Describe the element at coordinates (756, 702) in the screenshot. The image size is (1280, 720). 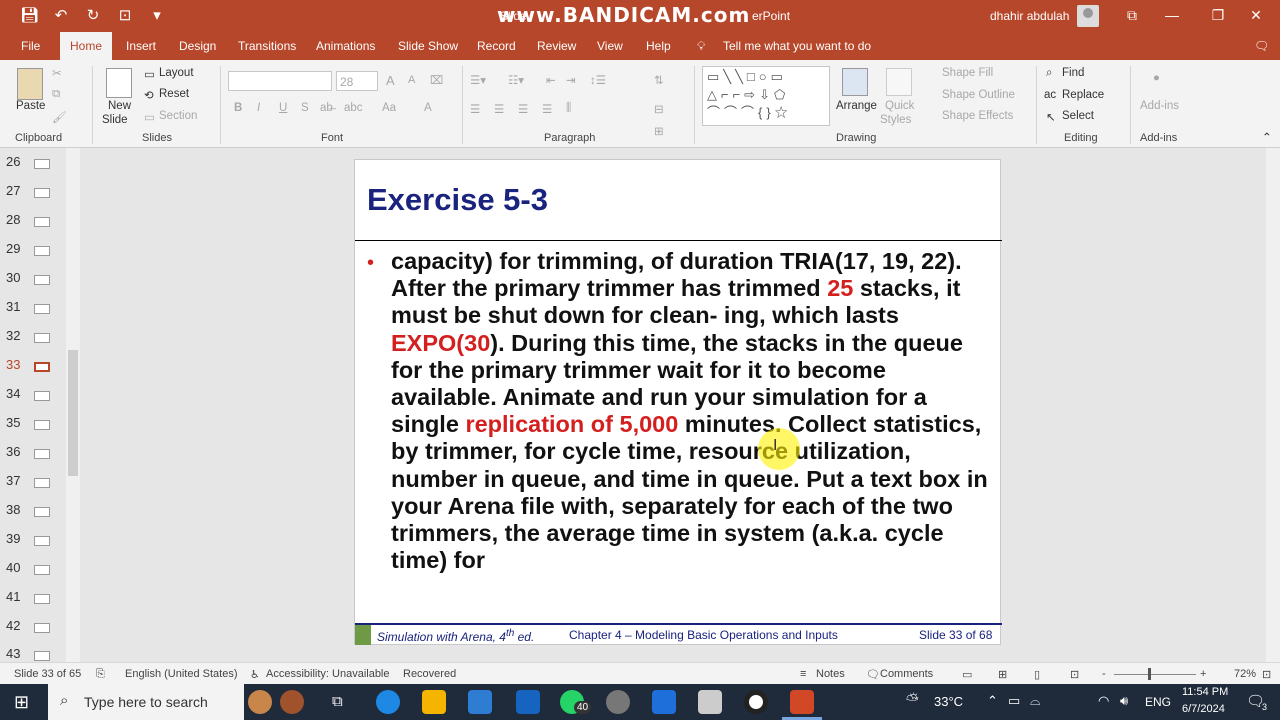
I see `bandicam-icon` at that location.